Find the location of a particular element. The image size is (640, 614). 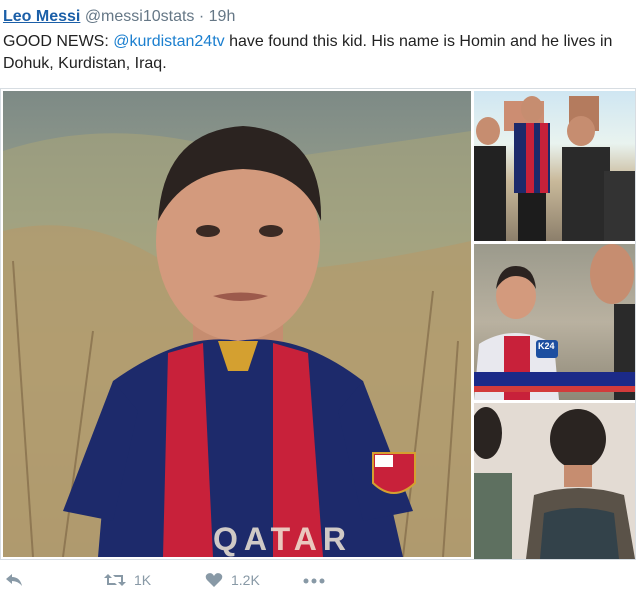

reply-button is located at coordinates (14, 580).